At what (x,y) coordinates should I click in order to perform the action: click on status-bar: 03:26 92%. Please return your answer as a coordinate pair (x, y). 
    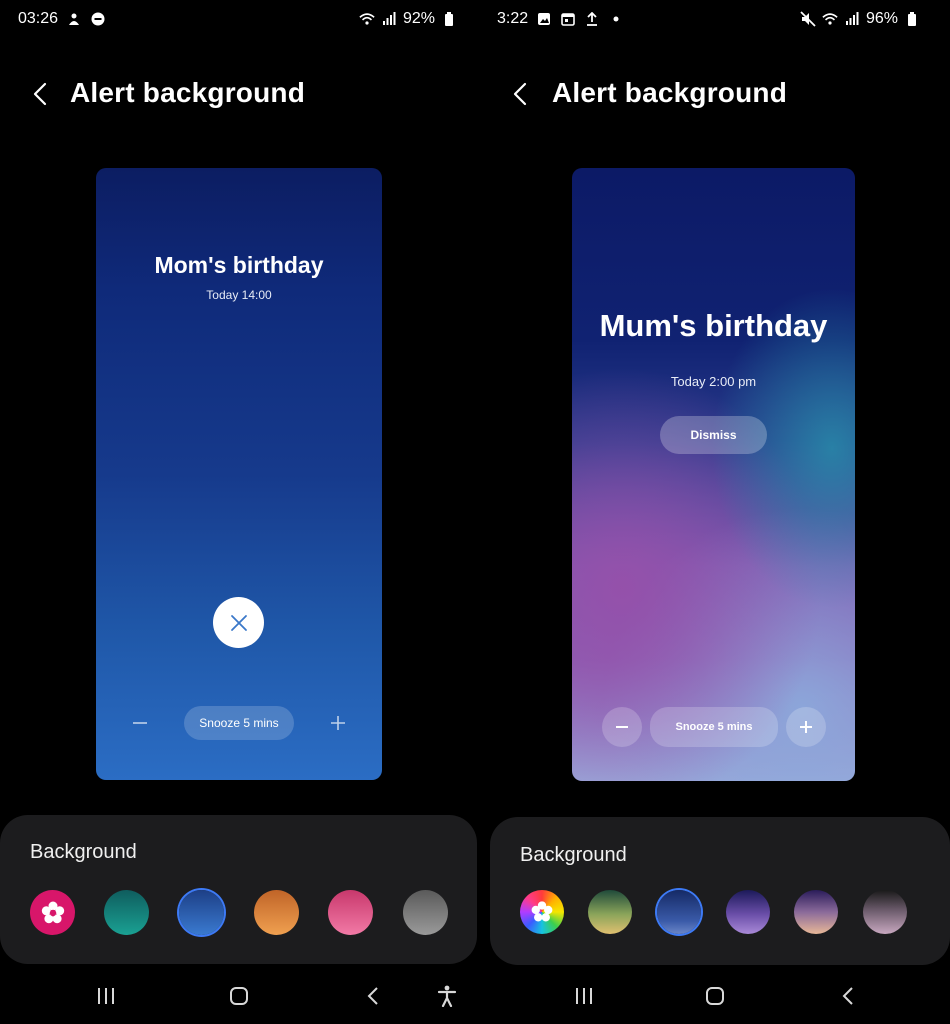
    Looking at the image, I should click on (237, 22).